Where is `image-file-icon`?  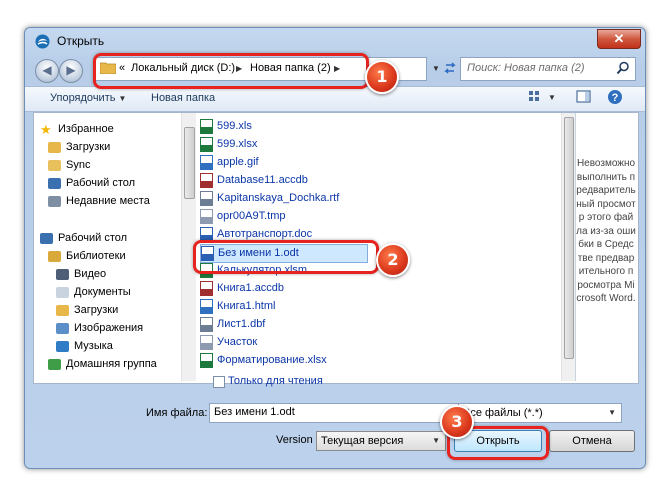
image-file-icon is located at coordinates (206, 162).